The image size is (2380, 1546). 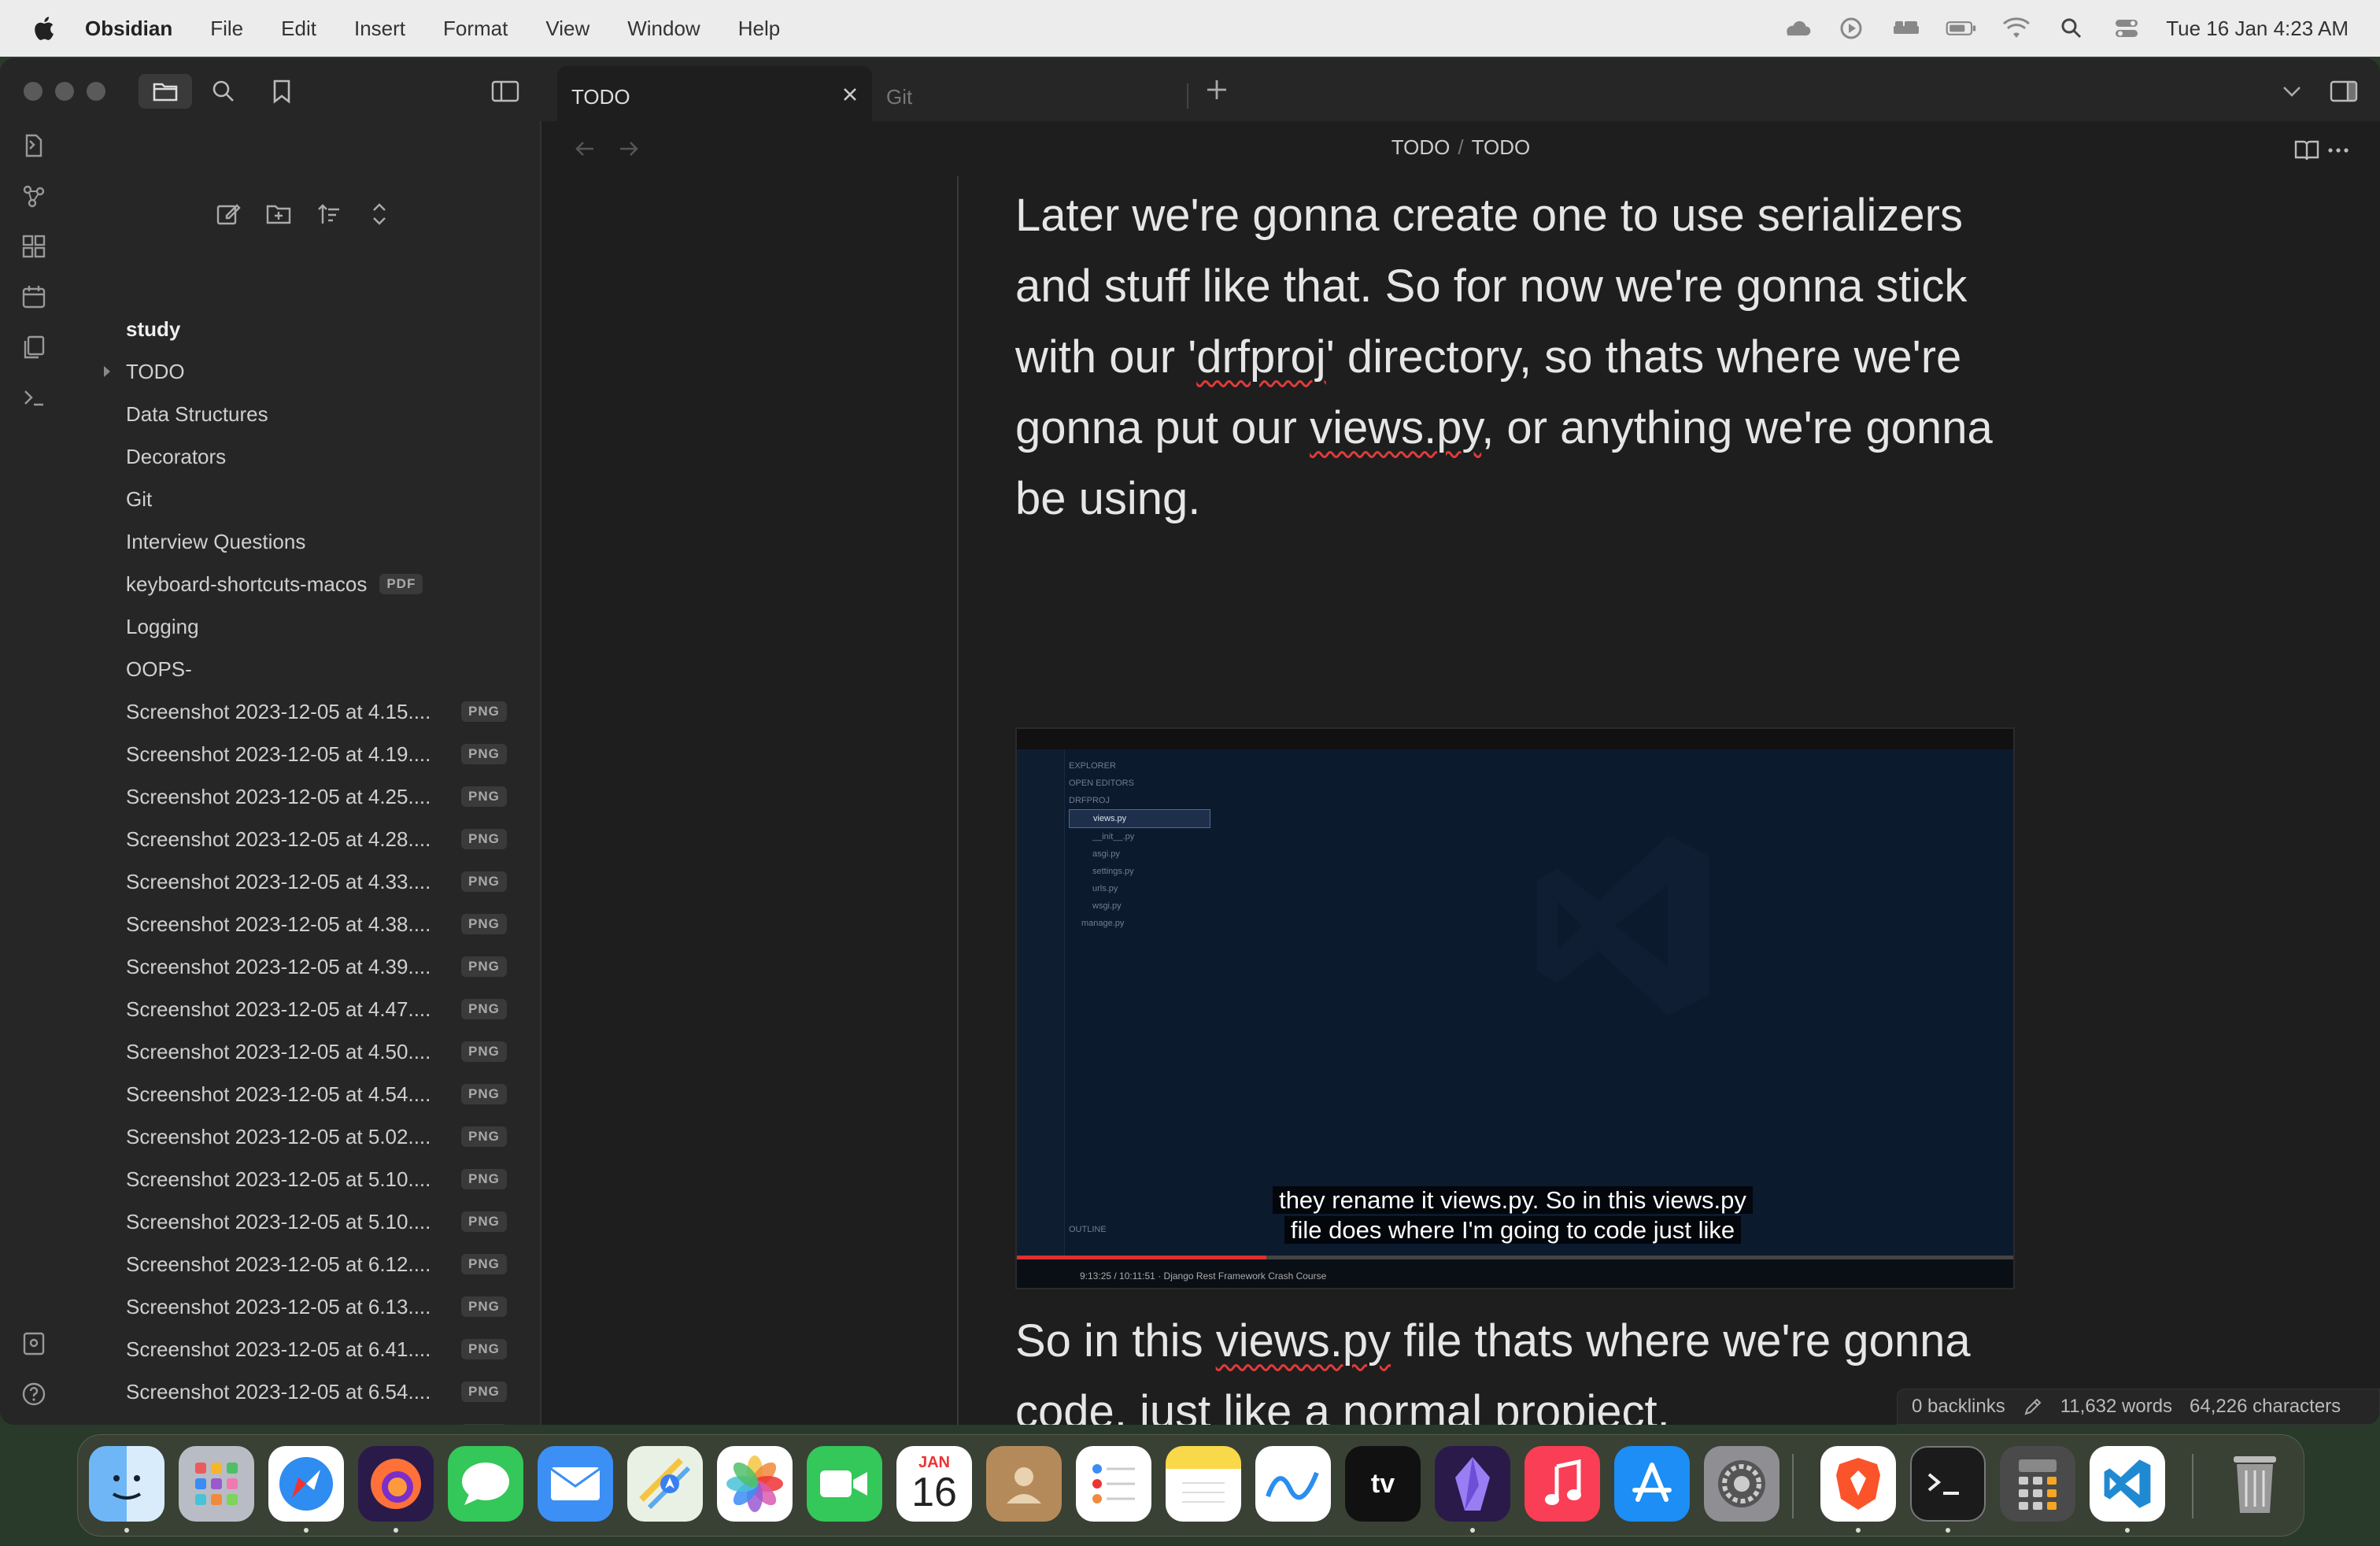 I want to click on reminders-icon, so click(x=1113, y=1484).